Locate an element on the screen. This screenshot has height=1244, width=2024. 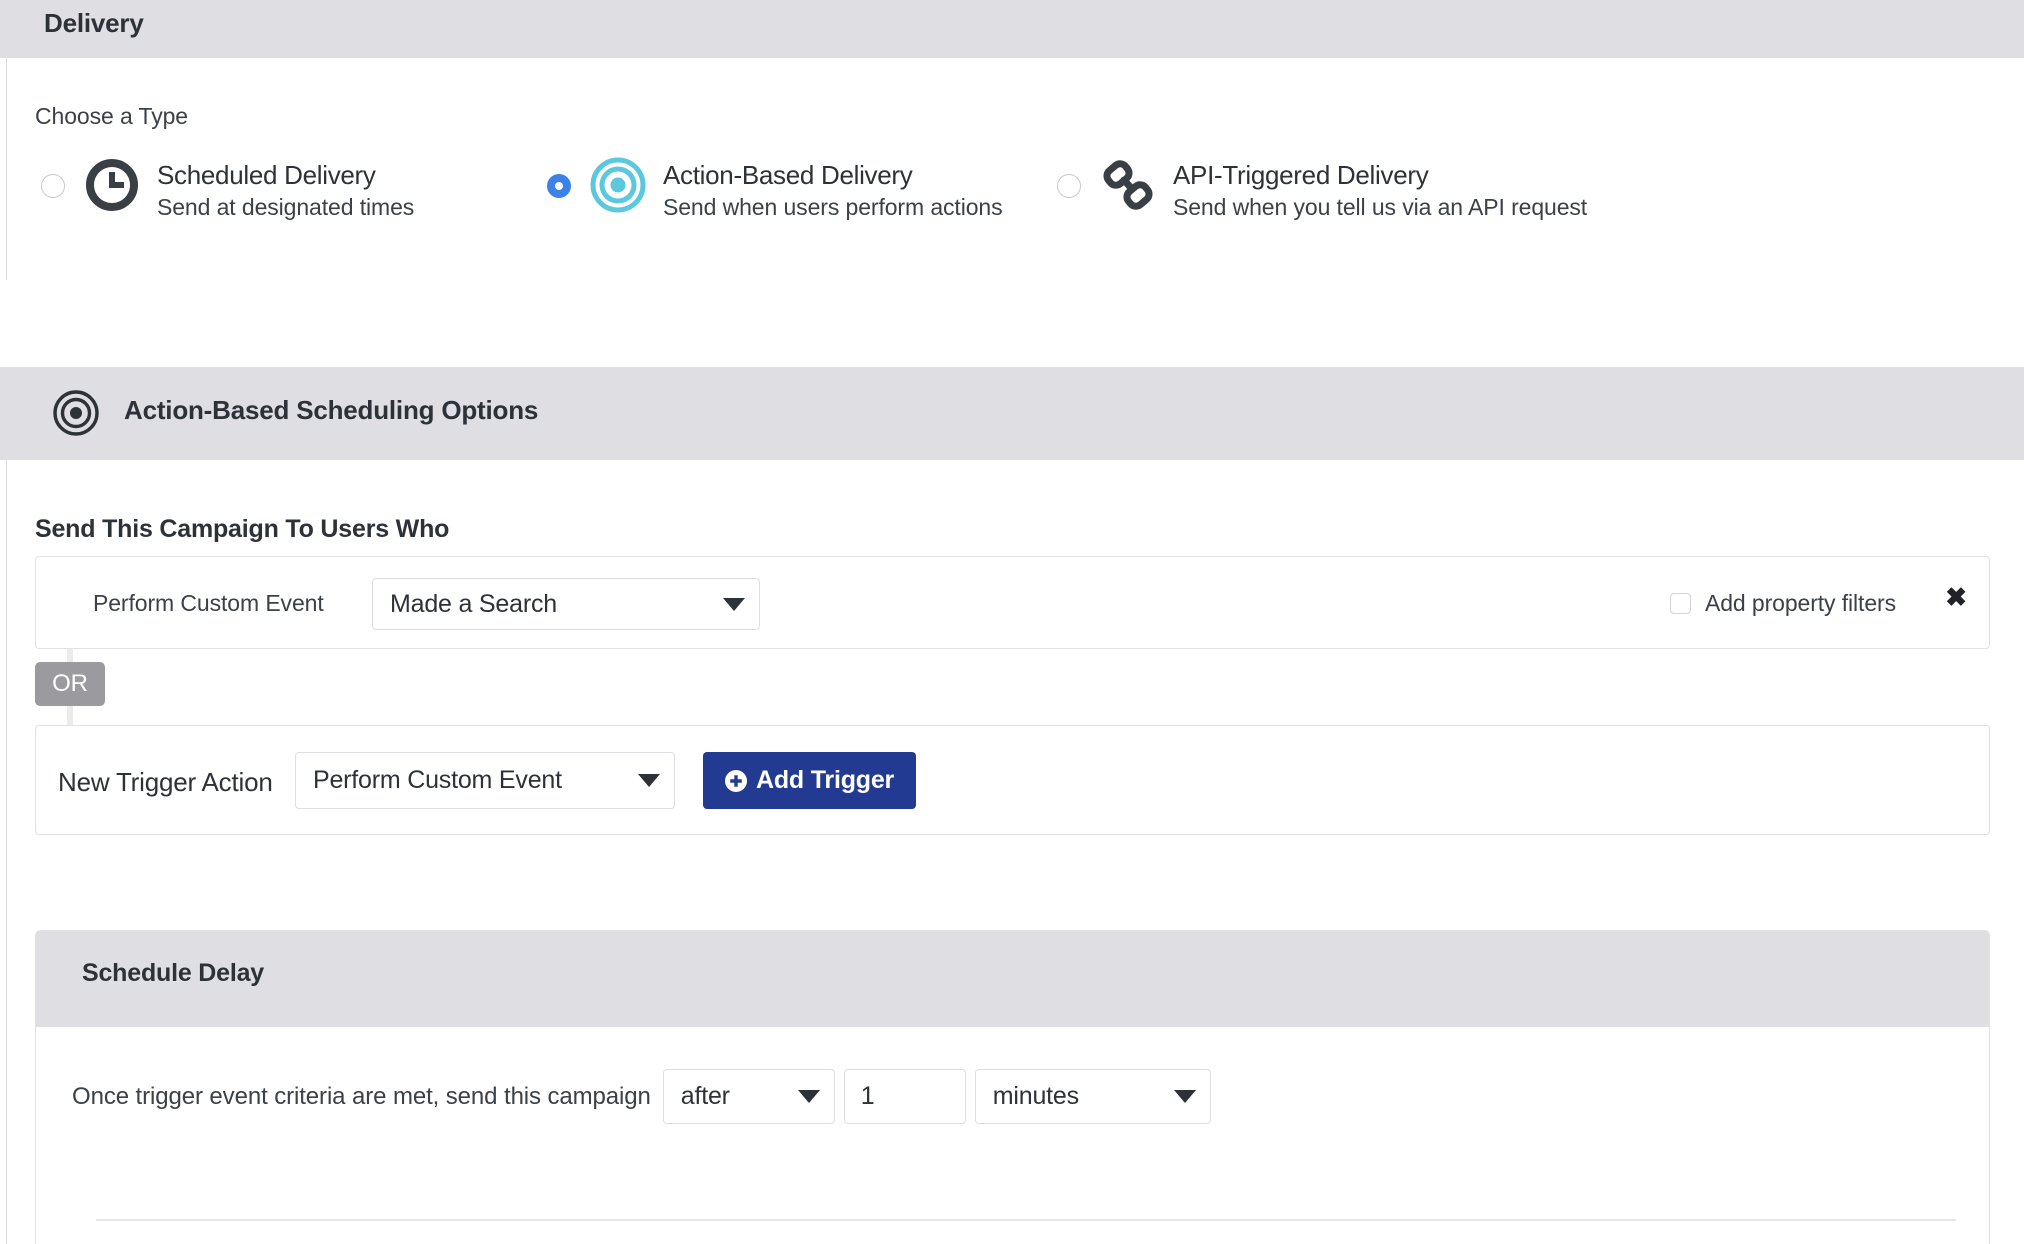
choose-type-label: Choose a Type is located at coordinates (111, 116).